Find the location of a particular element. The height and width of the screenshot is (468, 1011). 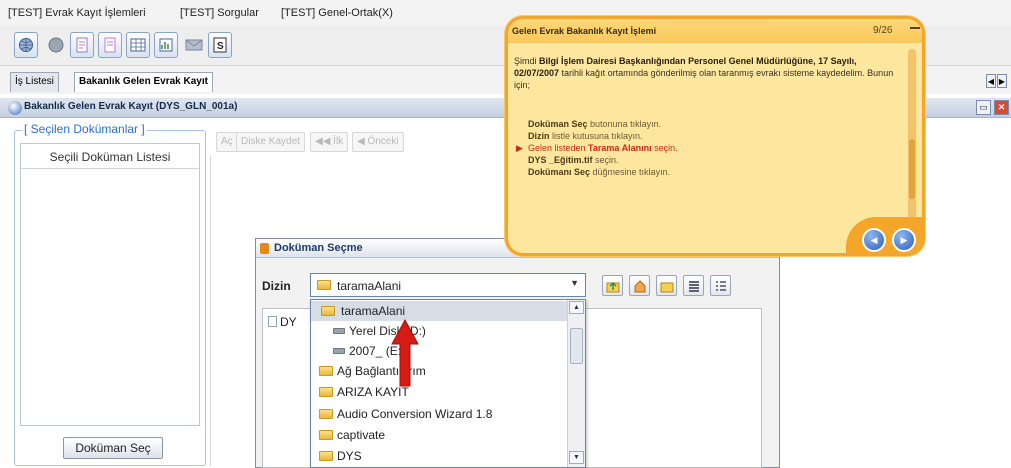

callout-step: DYS _Eğitim.tif seçin. is located at coordinates (573, 160).